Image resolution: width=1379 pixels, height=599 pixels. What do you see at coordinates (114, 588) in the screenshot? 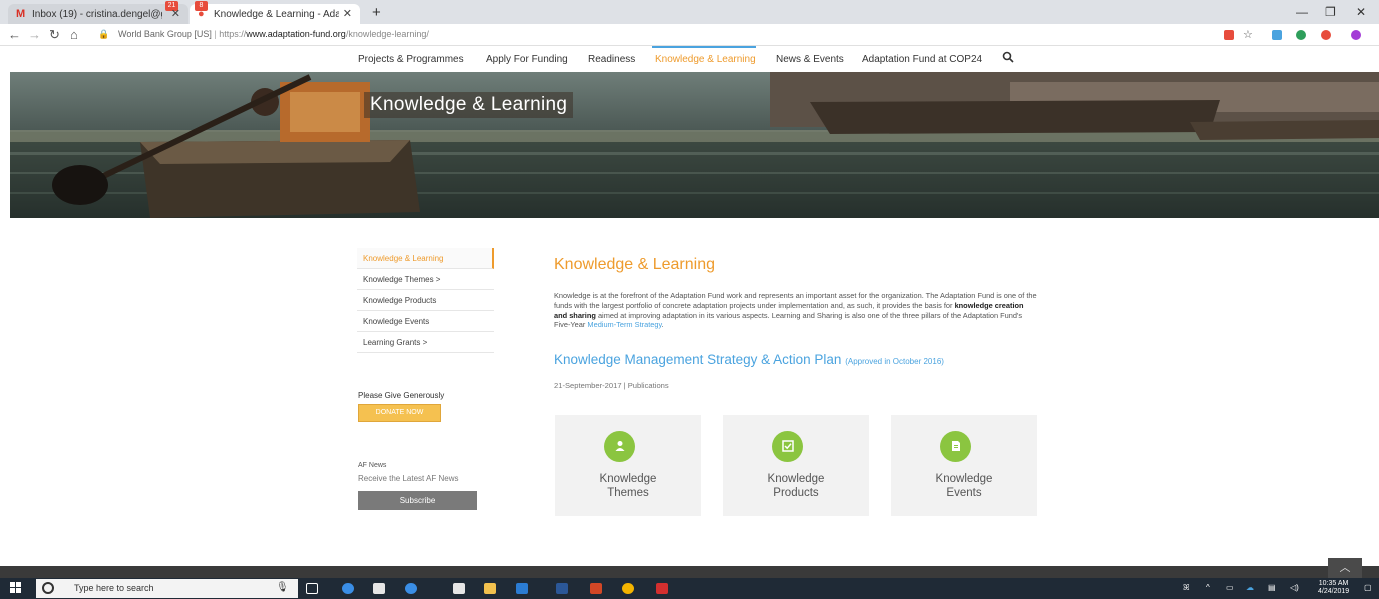
I see `taskbar-search-placeholder: Type here to search` at bounding box center [114, 588].